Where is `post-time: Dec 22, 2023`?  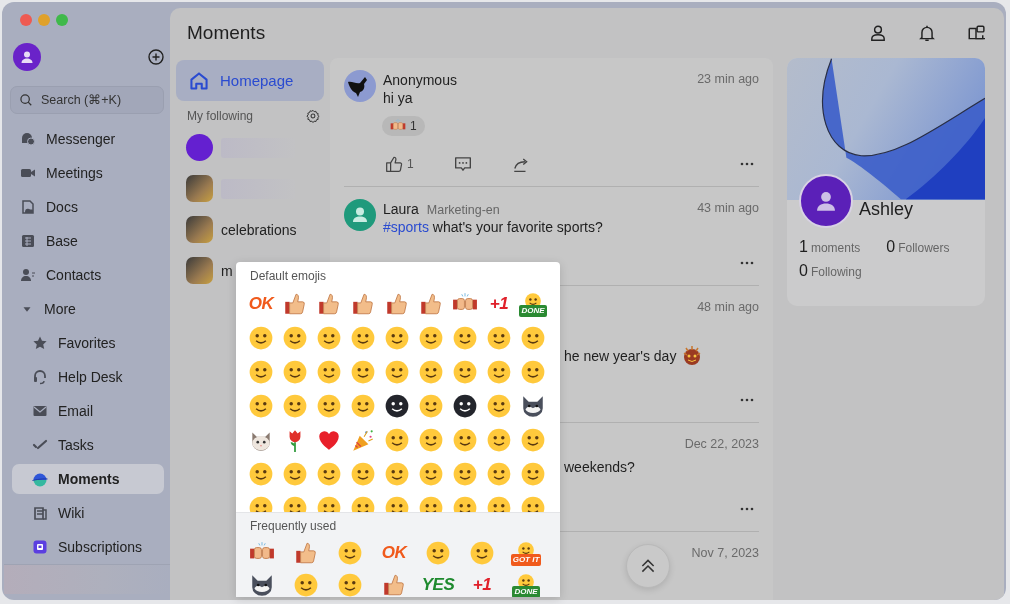
post-time: Dec 22, 2023 is located at coordinates (721, 443).